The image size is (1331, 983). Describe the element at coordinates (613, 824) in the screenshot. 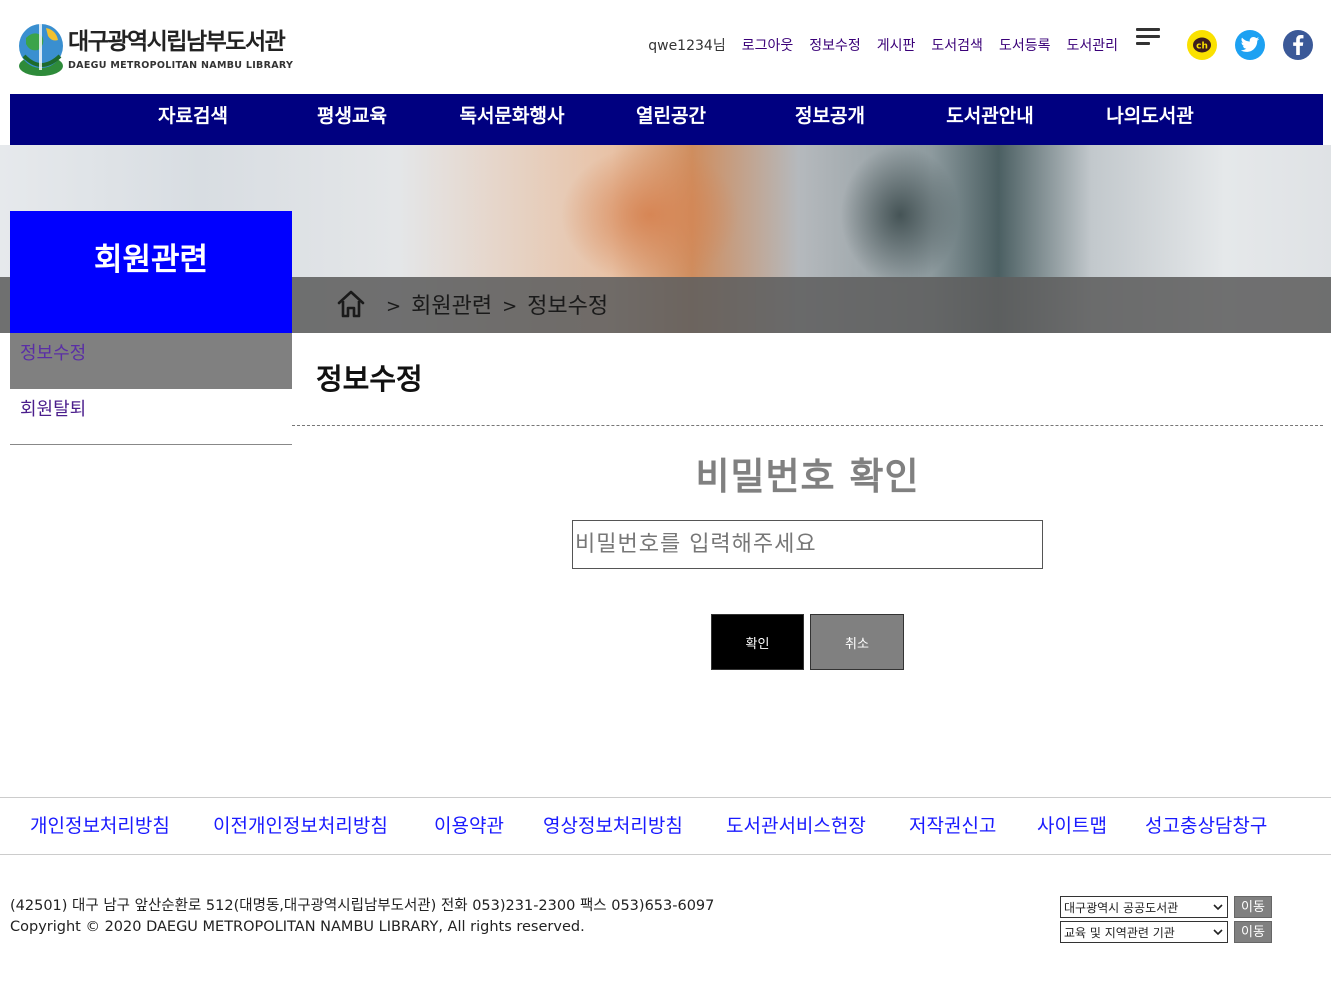

I see `footer-link-cctv-policy: 영상정보처리방침` at that location.